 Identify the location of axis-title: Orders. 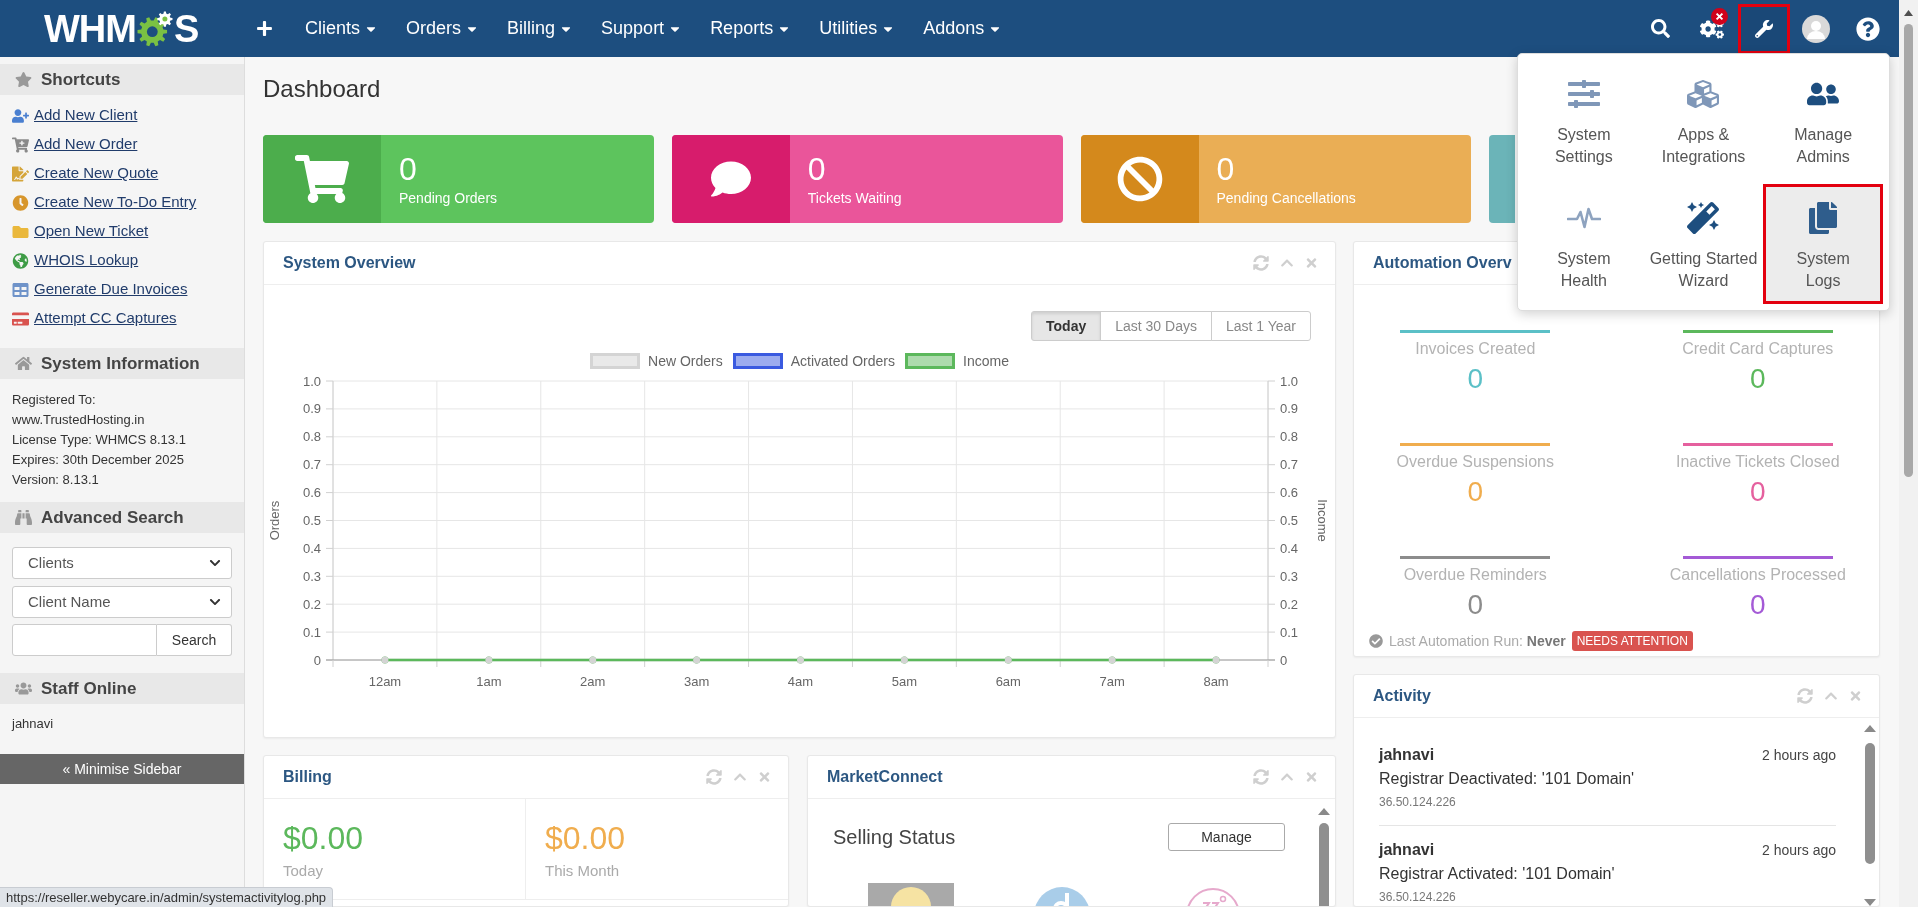
(274, 520).